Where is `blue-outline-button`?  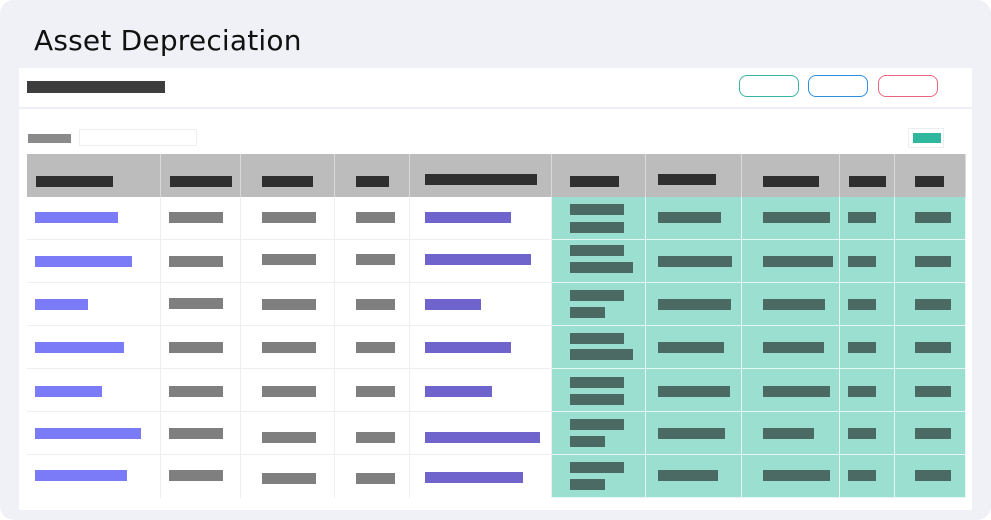
blue-outline-button is located at coordinates (838, 86).